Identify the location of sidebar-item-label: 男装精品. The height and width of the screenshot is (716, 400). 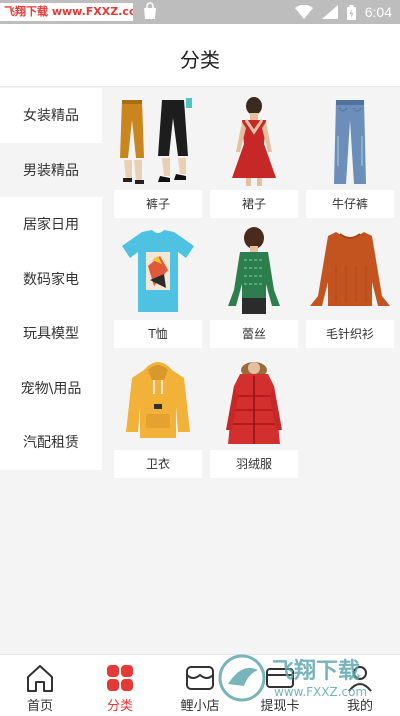
(51, 170).